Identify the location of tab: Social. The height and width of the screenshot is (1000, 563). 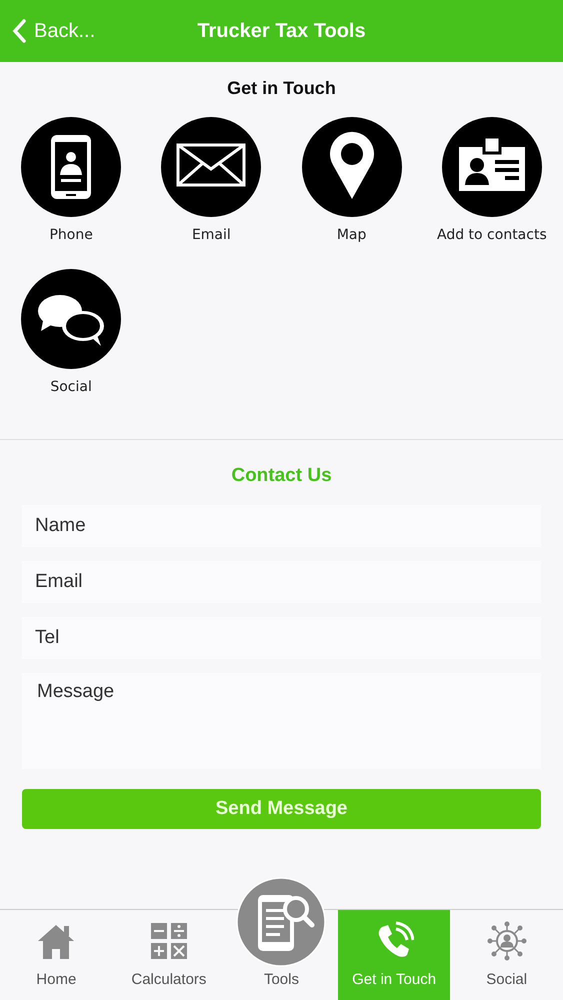
(506, 955).